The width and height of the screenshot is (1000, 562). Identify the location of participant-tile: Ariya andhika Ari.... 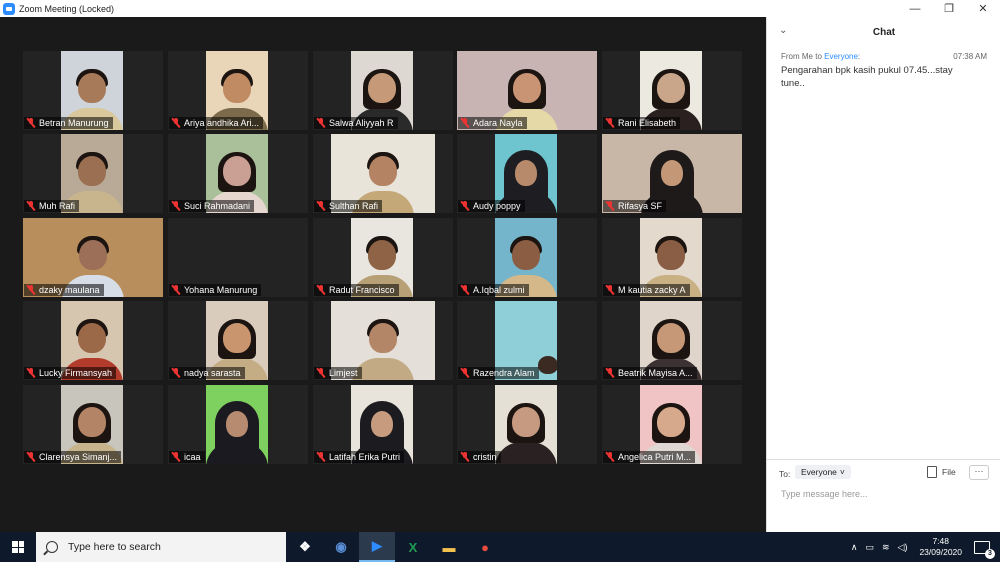
(238, 90).